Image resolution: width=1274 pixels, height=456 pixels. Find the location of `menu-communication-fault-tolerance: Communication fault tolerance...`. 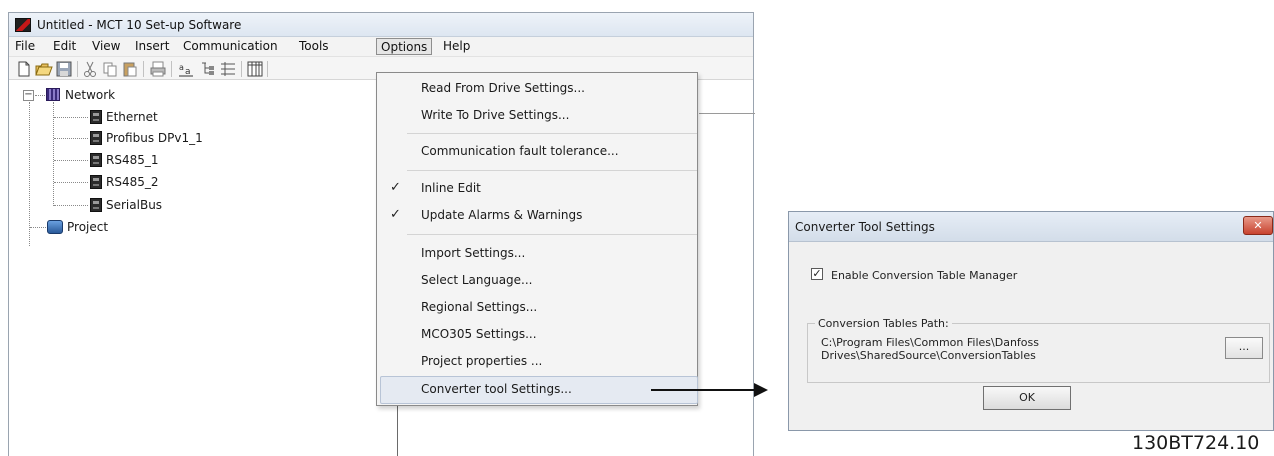

menu-communication-fault-tolerance: Communication fault tolerance... is located at coordinates (520, 151).